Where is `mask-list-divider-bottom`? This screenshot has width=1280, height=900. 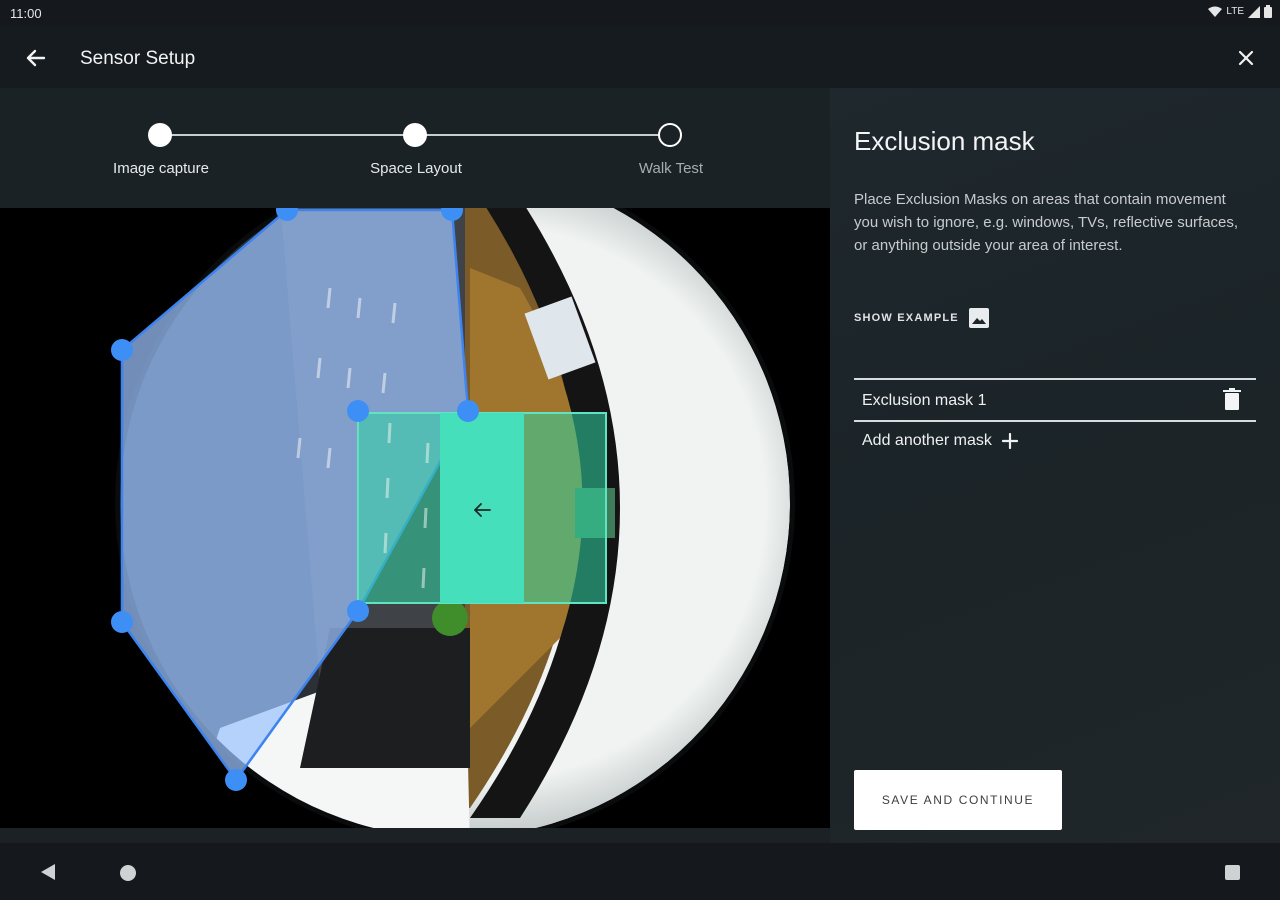
mask-list-divider-bottom is located at coordinates (1055, 421).